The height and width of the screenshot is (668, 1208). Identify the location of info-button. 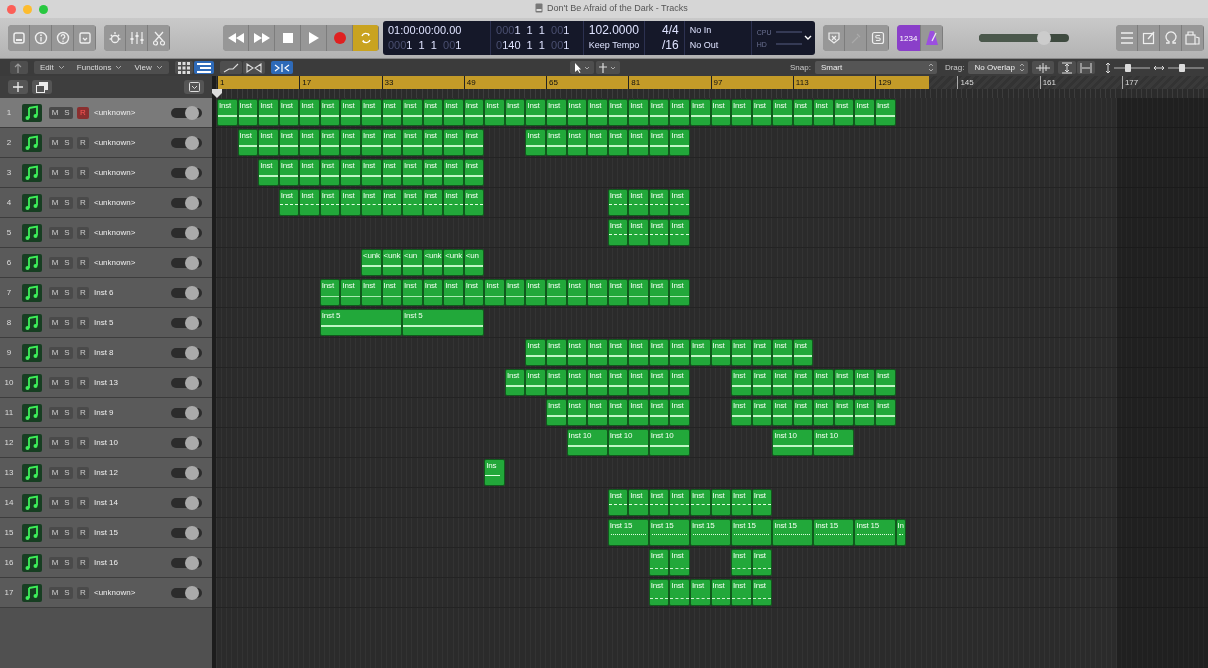
(41, 38).